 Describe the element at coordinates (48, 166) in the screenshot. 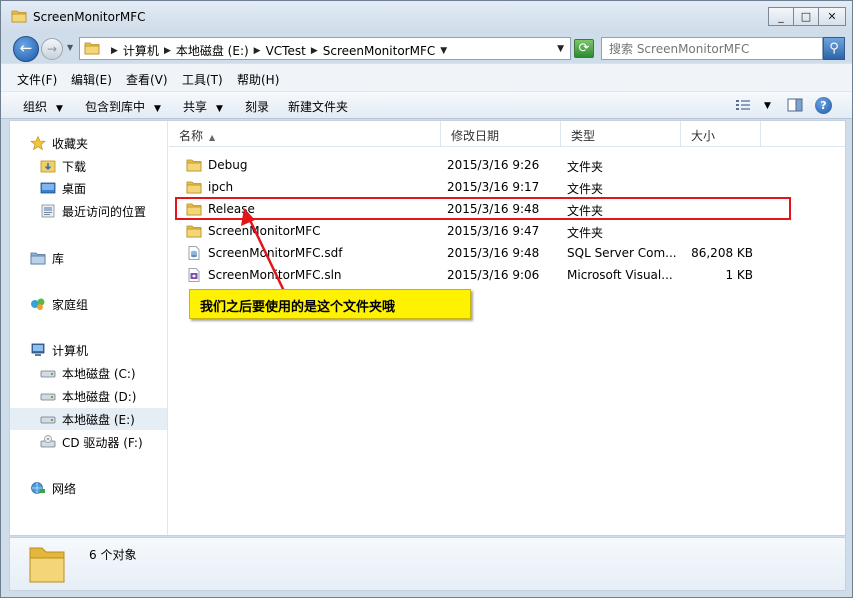

I see `downloads-folder-icon` at that location.